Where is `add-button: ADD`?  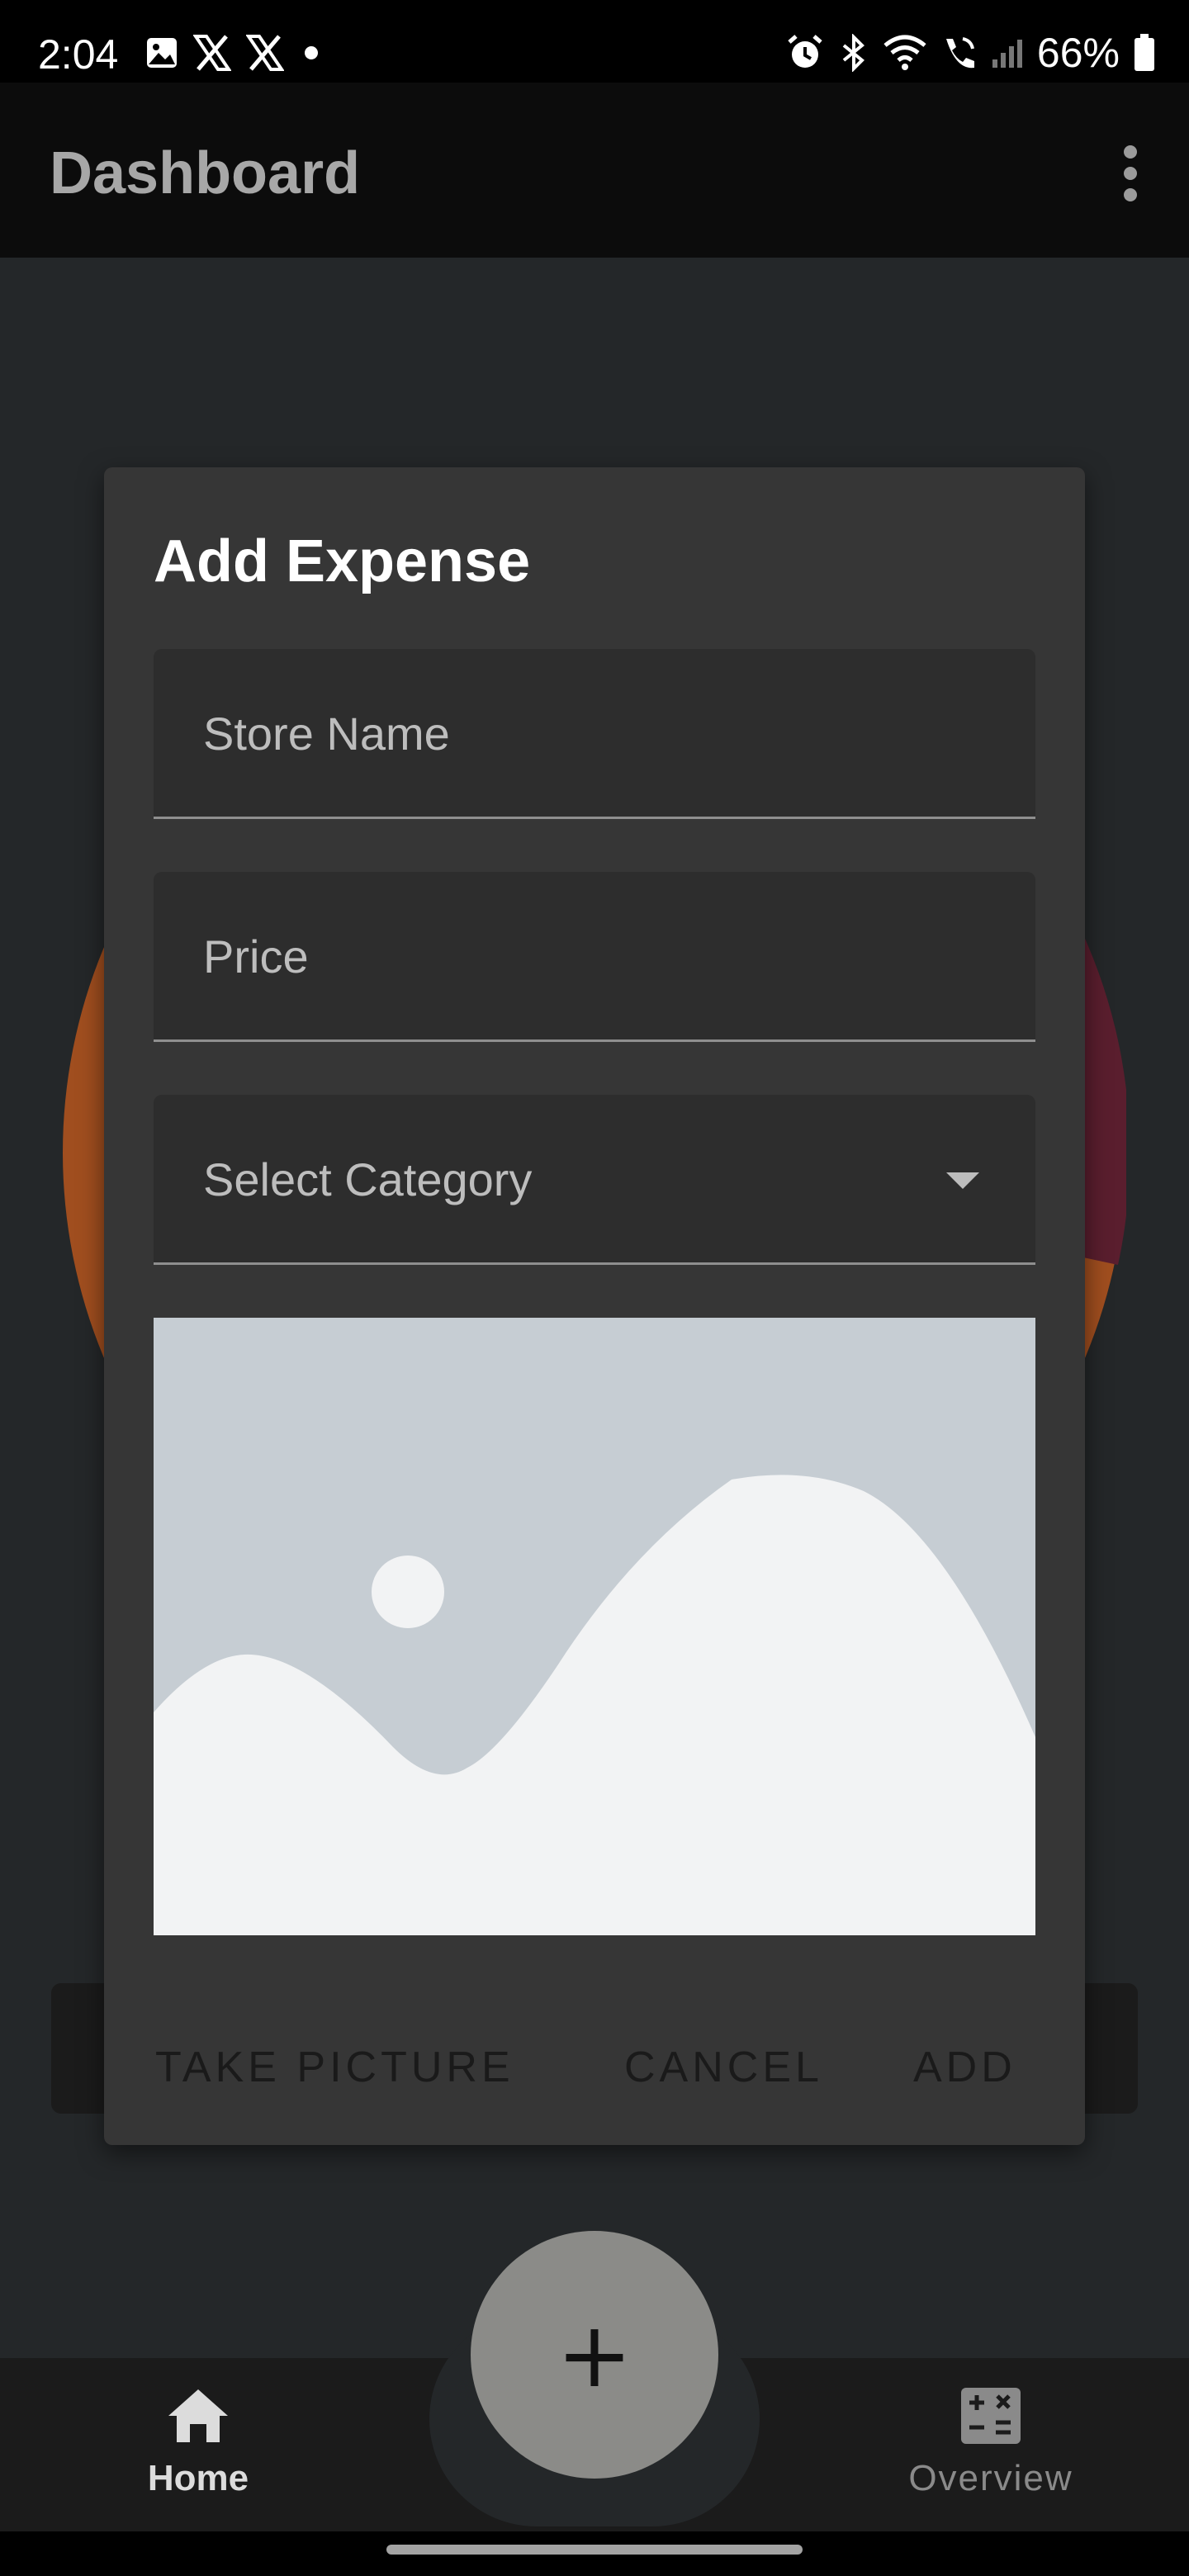 add-button: ADD is located at coordinates (964, 2067).